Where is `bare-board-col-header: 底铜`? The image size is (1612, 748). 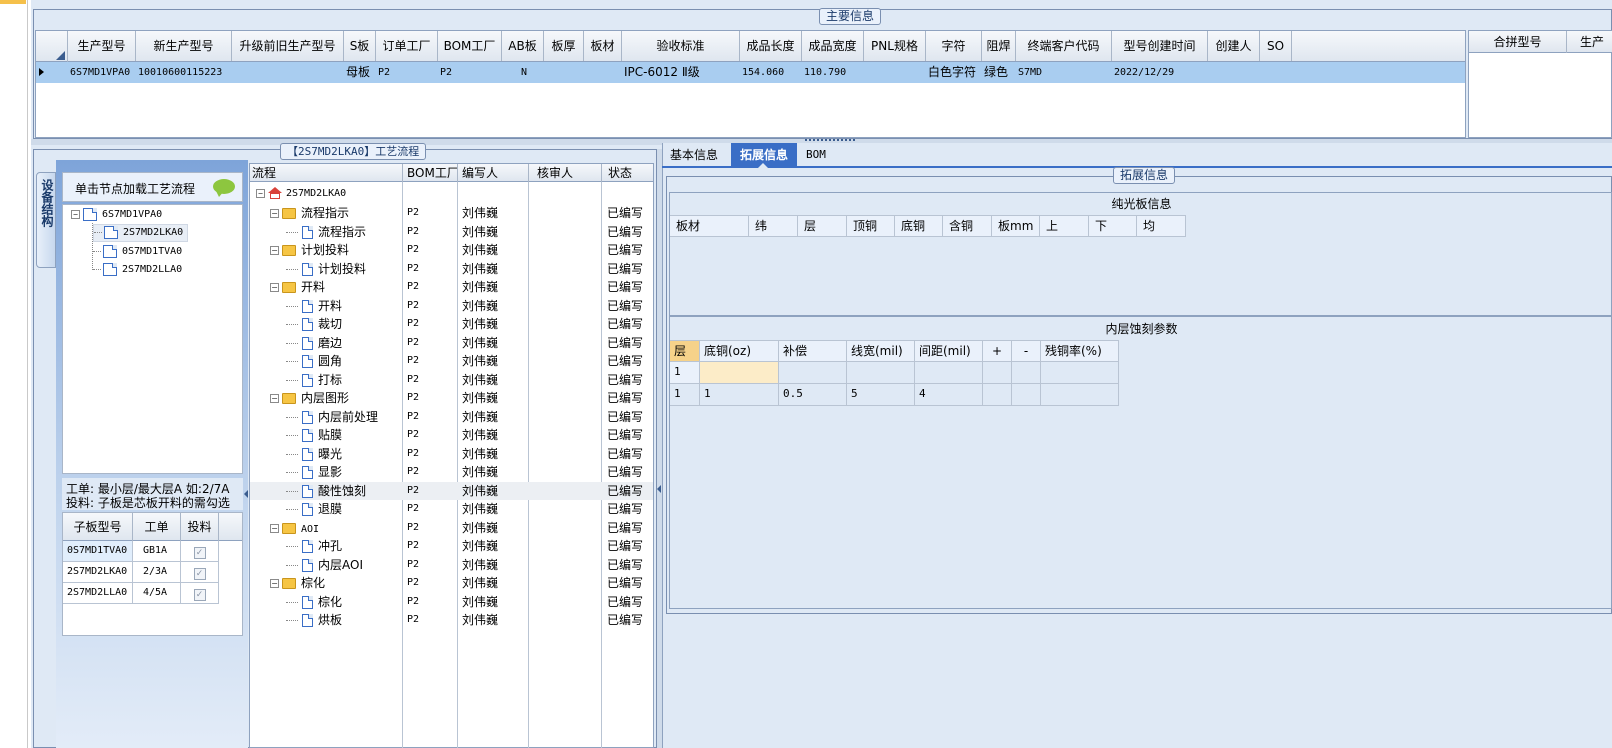 bare-board-col-header: 底铜 is located at coordinates (919, 226).